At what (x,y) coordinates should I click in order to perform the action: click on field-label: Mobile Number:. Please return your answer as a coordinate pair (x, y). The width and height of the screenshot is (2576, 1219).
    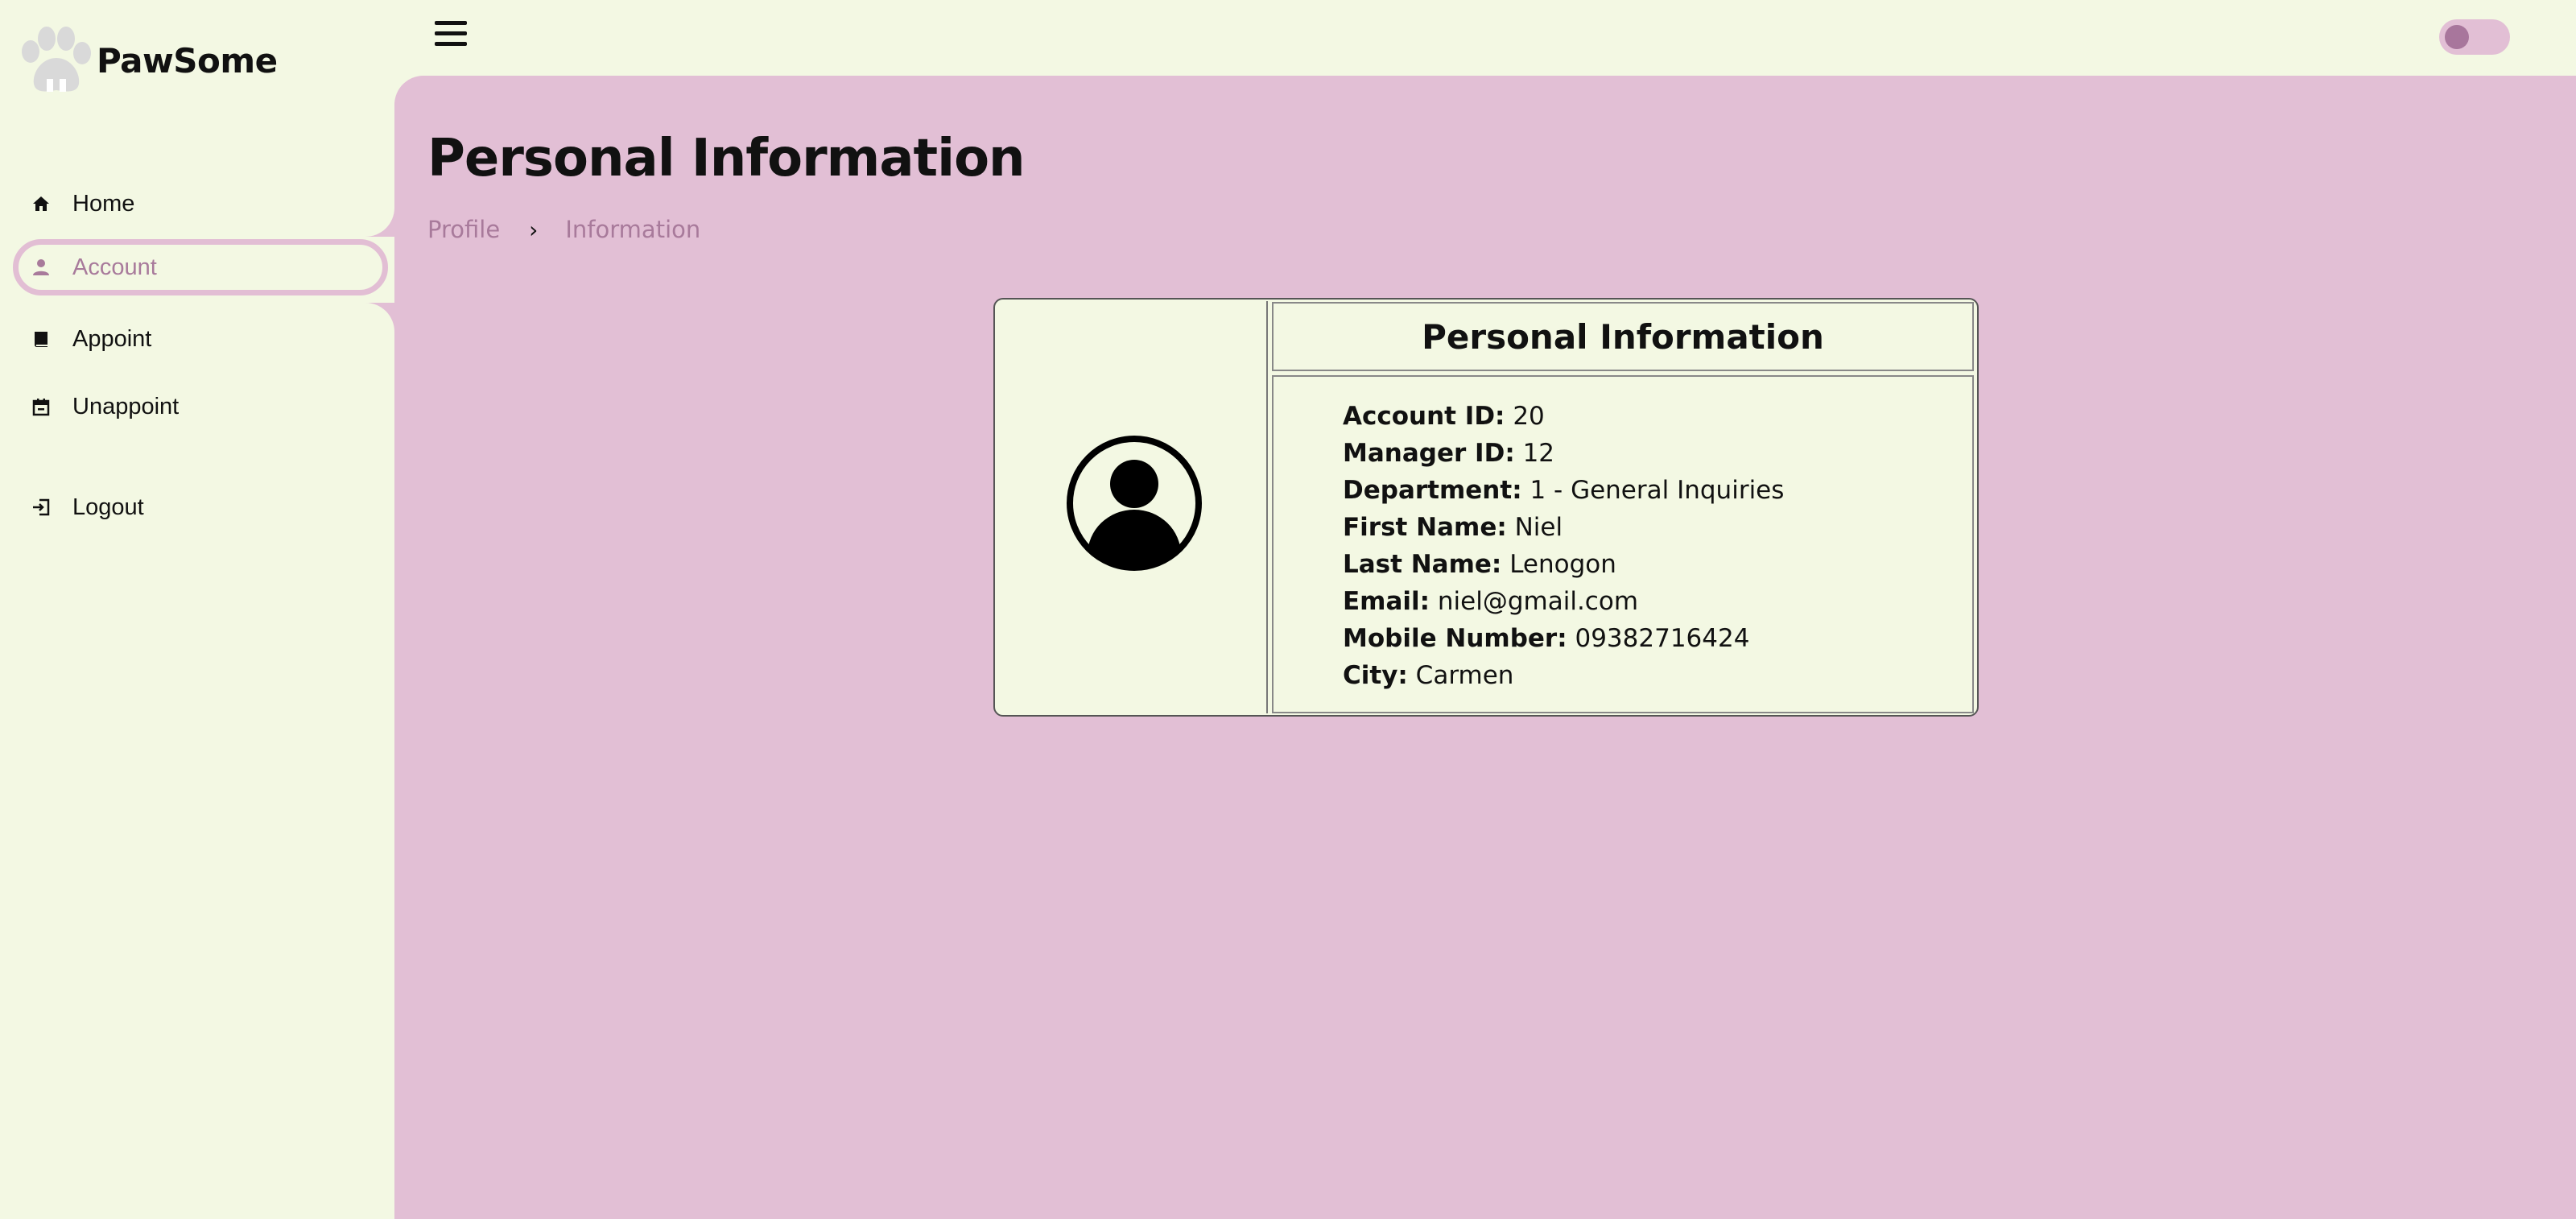
    Looking at the image, I should click on (1455, 639).